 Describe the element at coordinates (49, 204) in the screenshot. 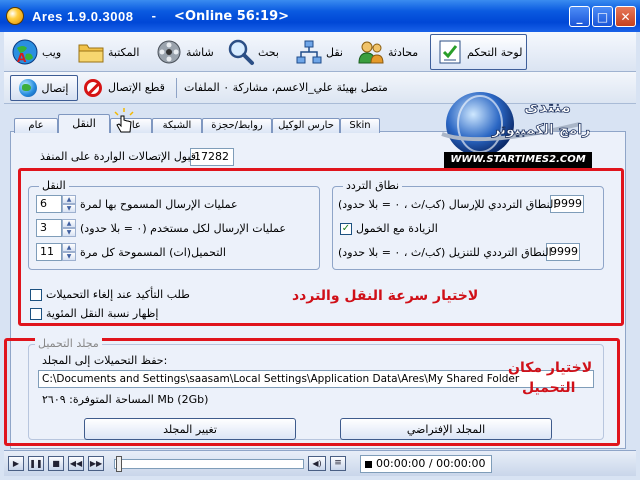

I see `uploads-at-once-value: 6` at that location.